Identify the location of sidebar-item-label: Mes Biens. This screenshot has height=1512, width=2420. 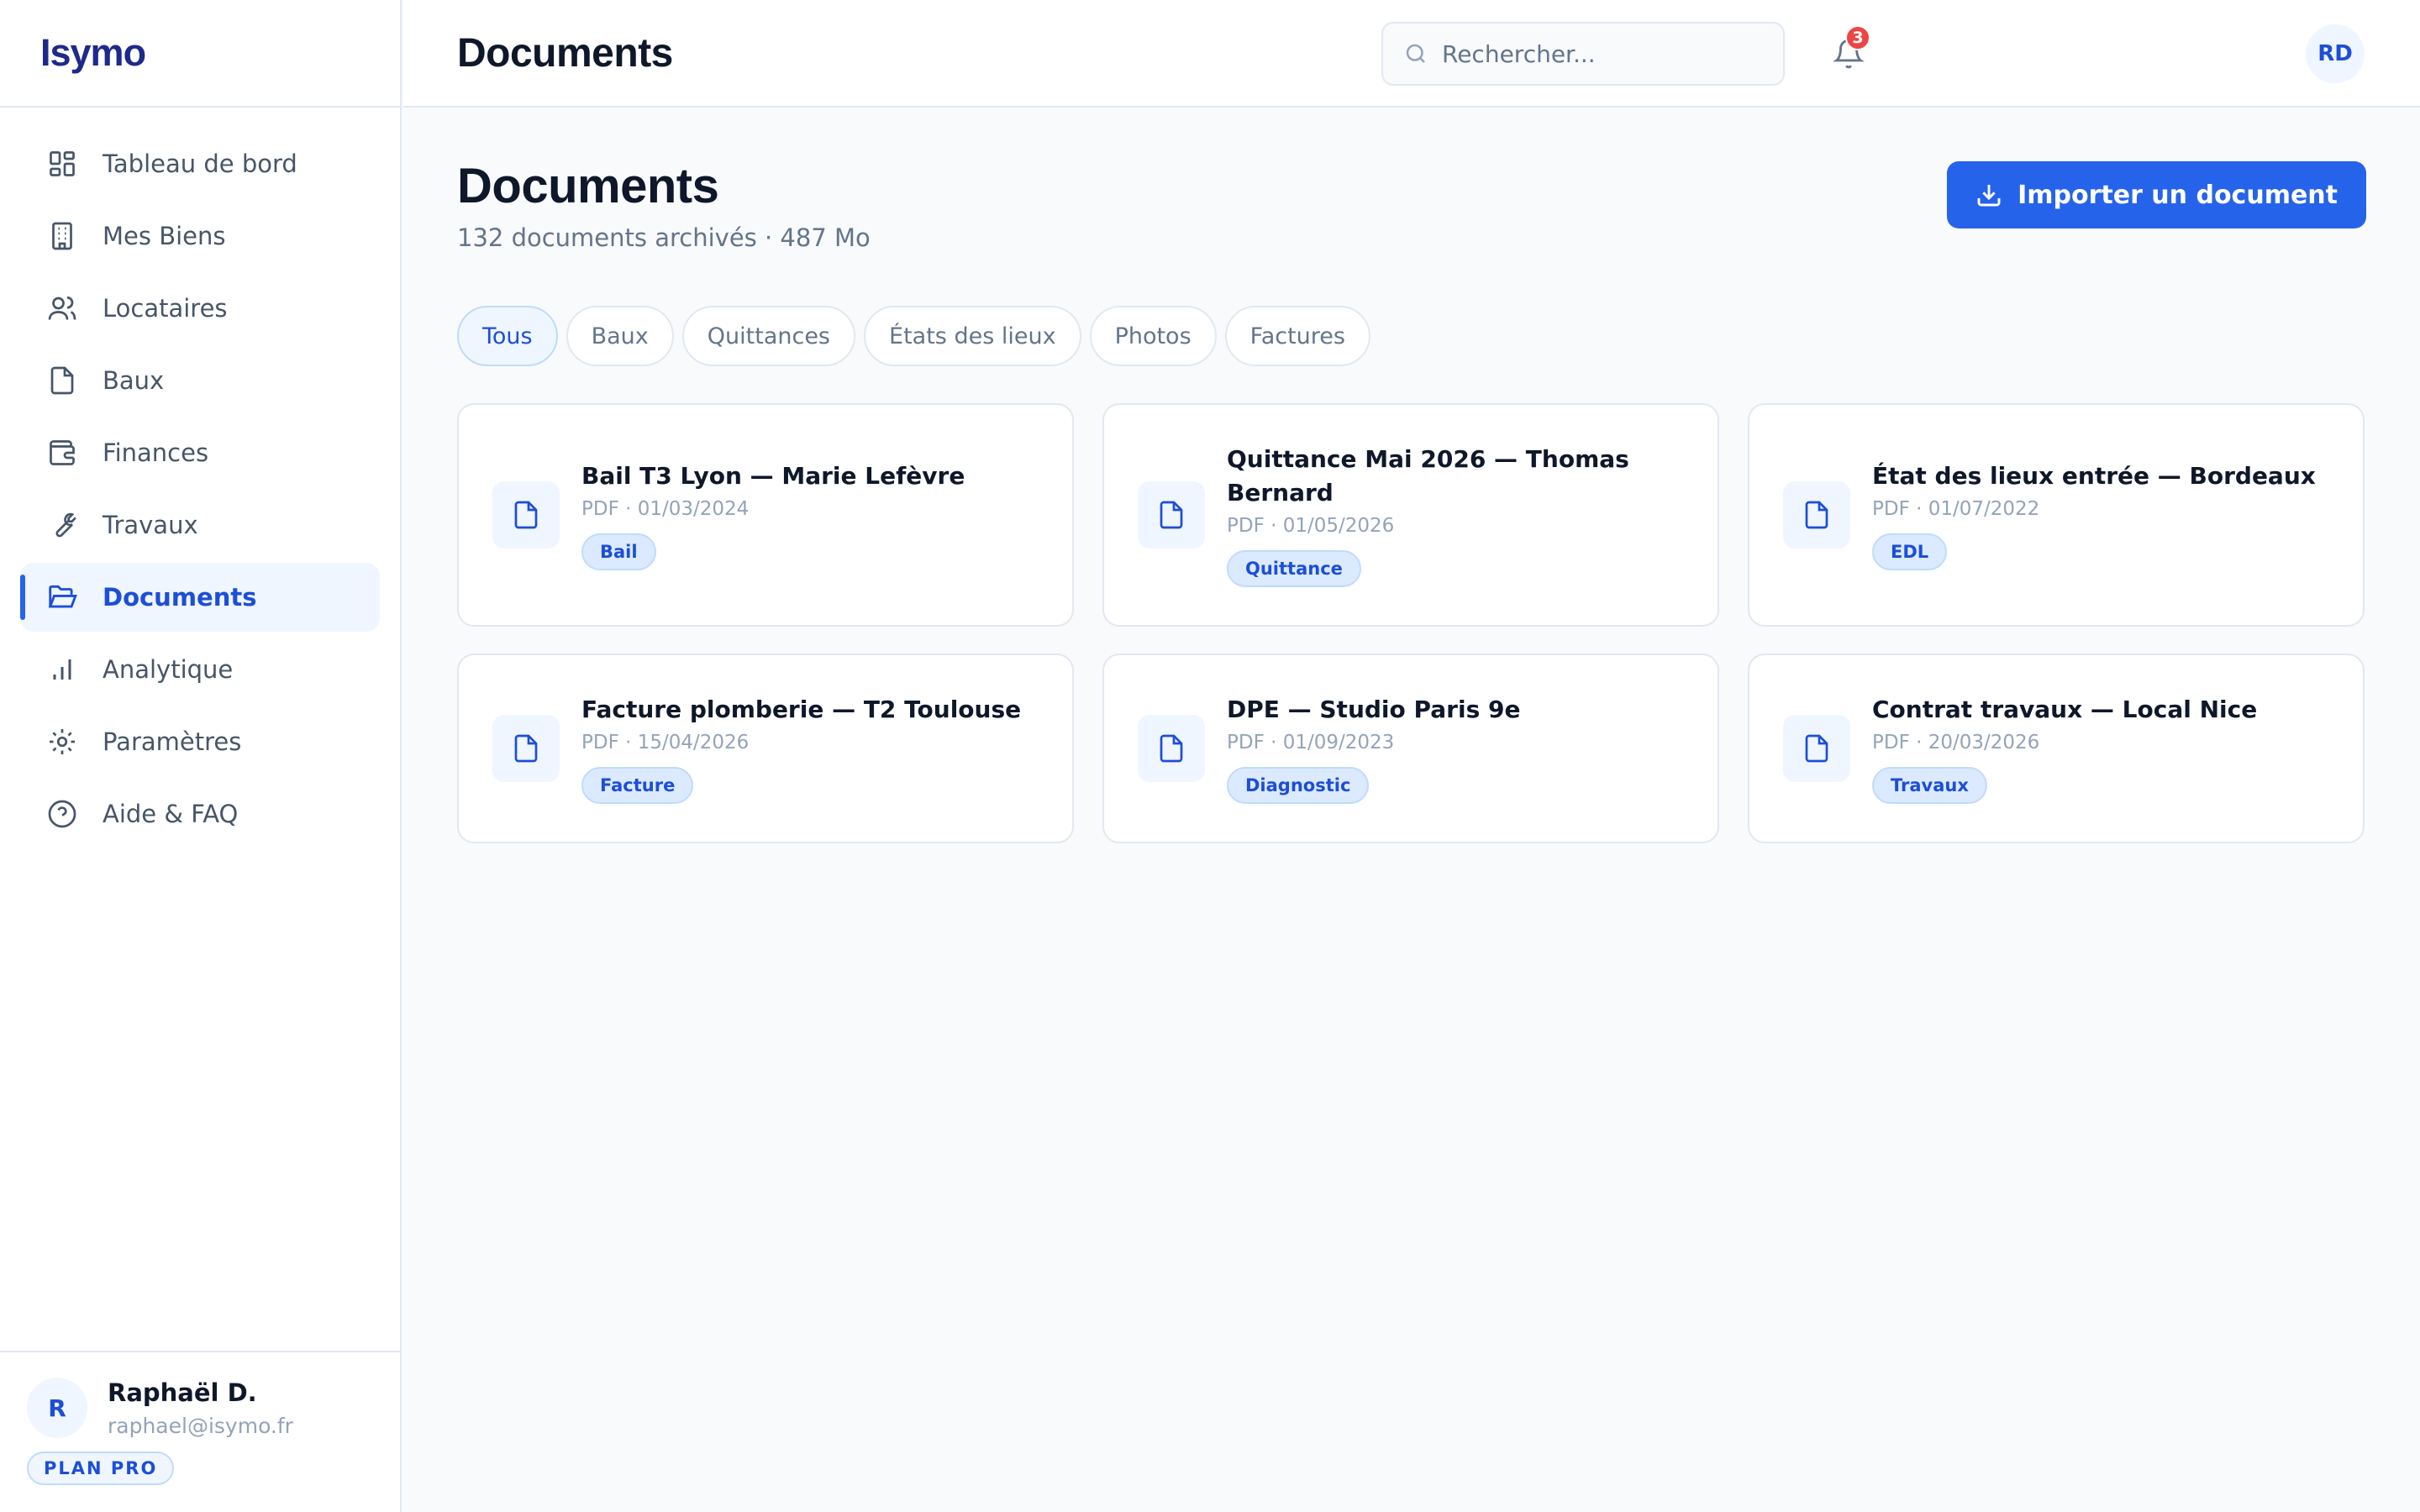
(165, 236).